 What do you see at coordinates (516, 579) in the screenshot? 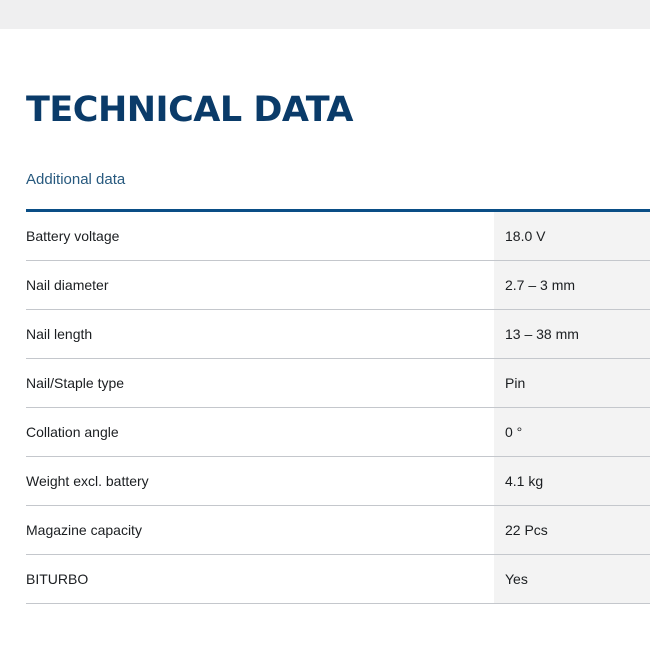
I see `spec-value: Yes` at bounding box center [516, 579].